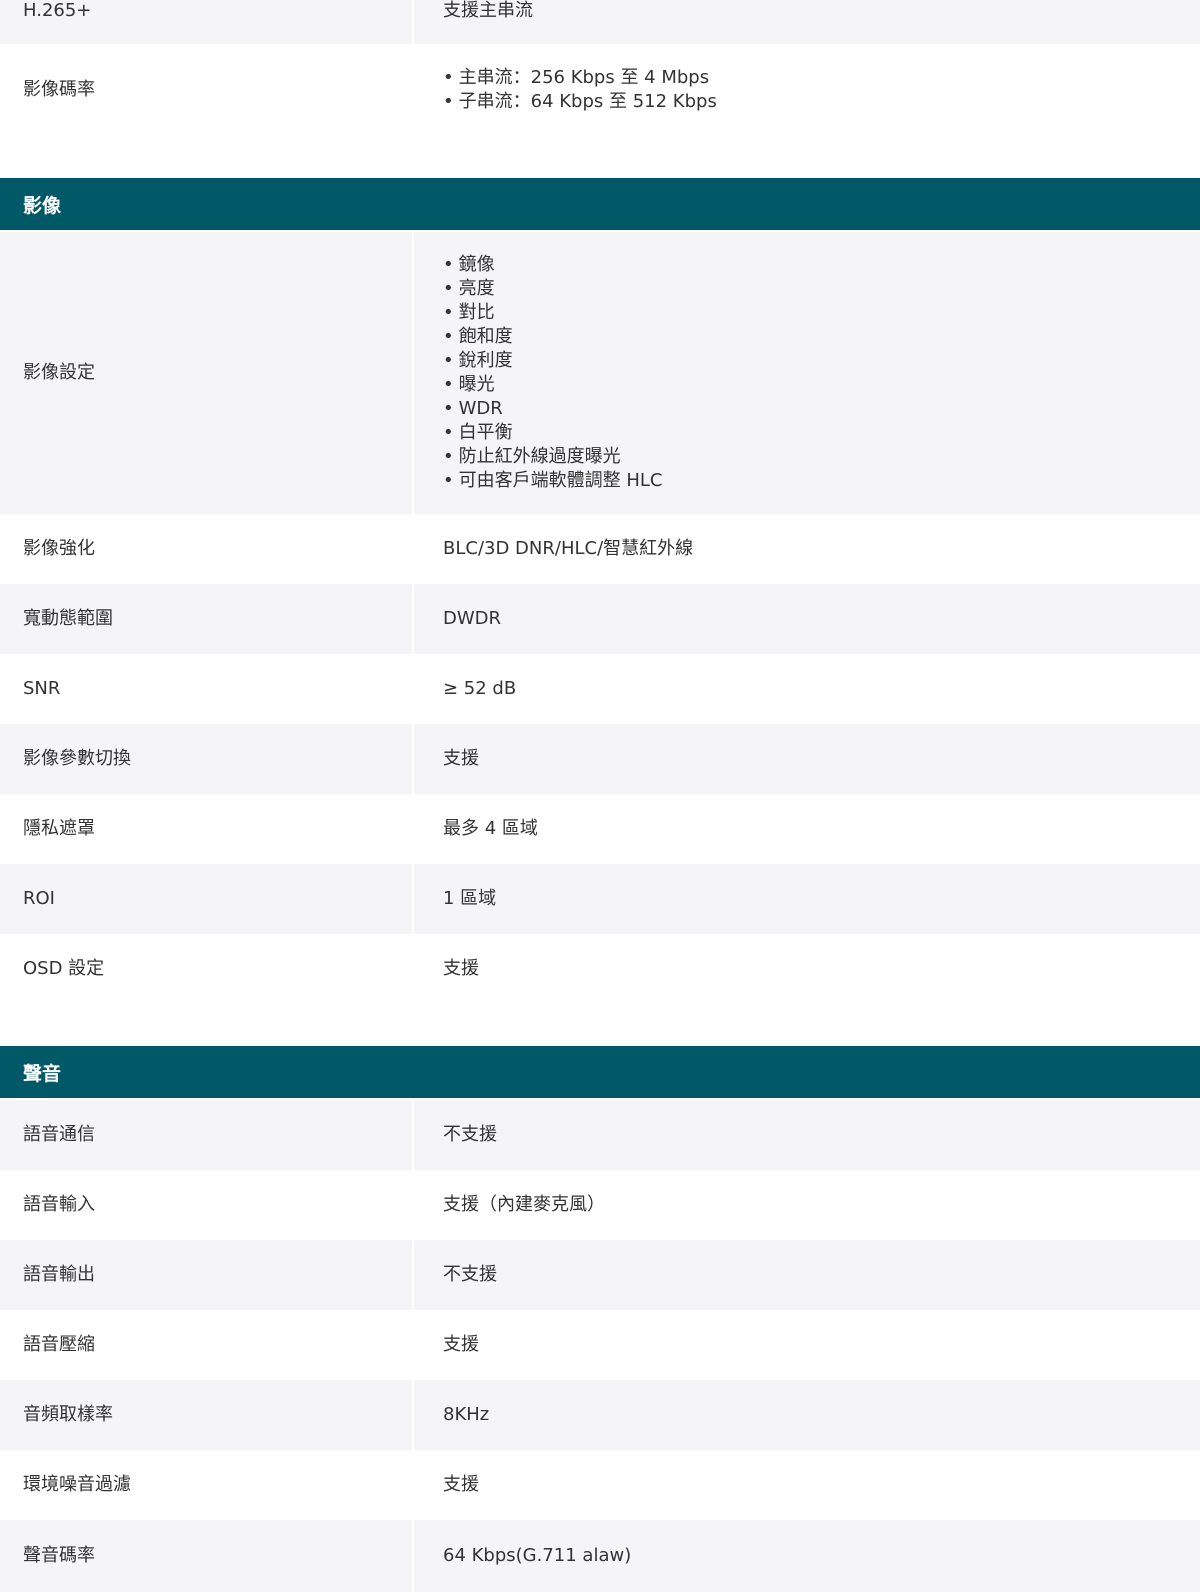 The image size is (1200, 1592). I want to click on spec-row-image-enhance: 影像強化 BLC/3D DNR/HLC/智慧紅外線, so click(600, 549).